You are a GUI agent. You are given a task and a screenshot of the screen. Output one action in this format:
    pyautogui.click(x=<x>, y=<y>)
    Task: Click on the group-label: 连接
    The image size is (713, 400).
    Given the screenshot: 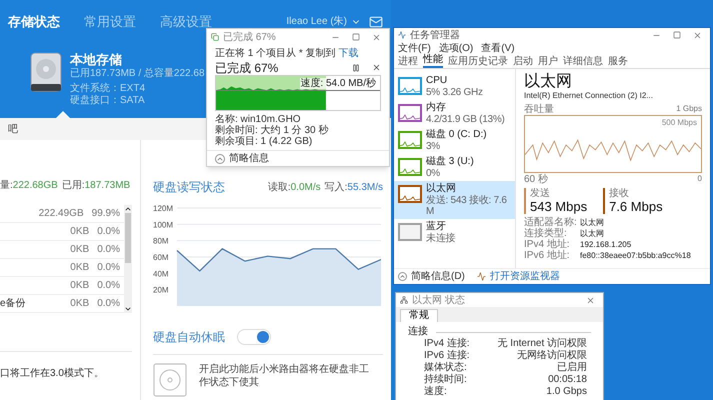 What is the action you would take?
    pyautogui.click(x=418, y=332)
    